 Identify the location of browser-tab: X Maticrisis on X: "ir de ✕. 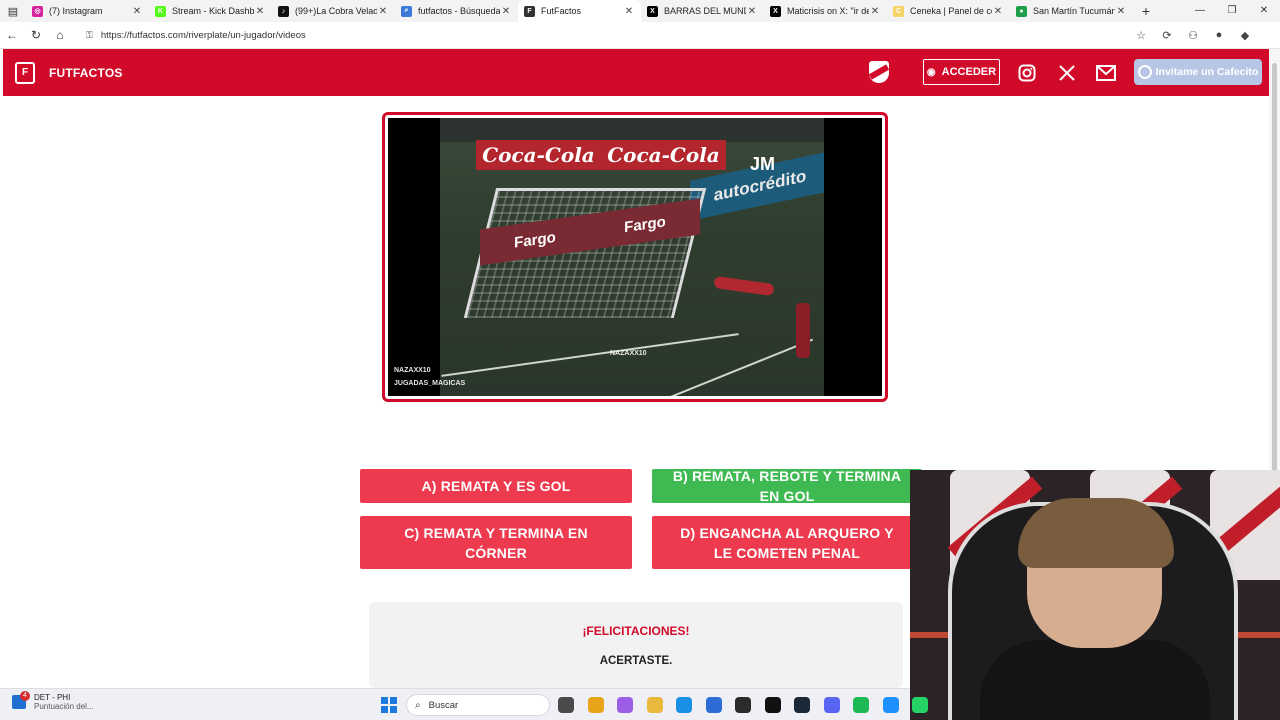
(825, 11).